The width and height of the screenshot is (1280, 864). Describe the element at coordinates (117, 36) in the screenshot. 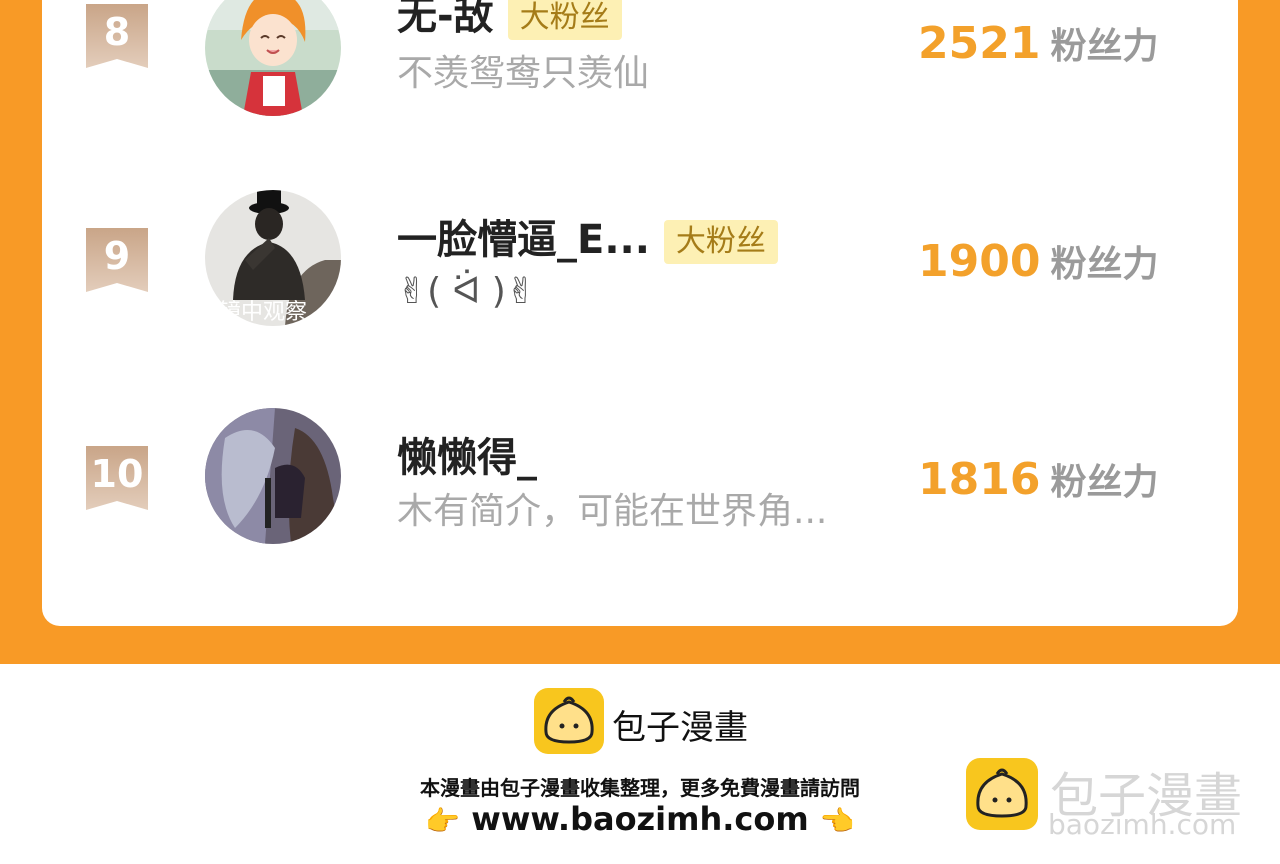

I see `rank-badge: 8` at that location.